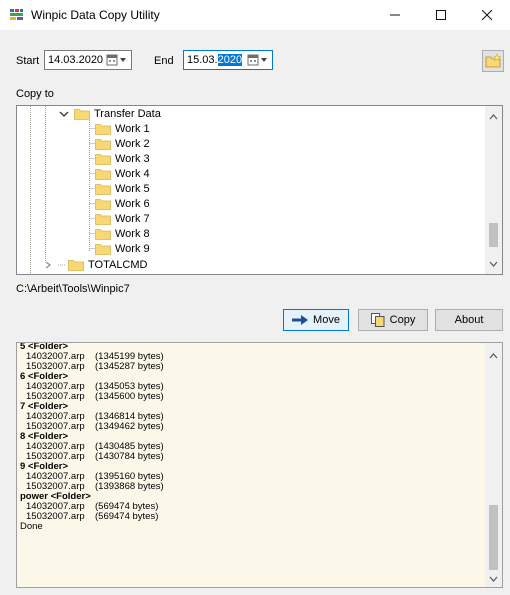  I want to click on tree-item-totalcmd: TOTALCMD, so click(95, 264).